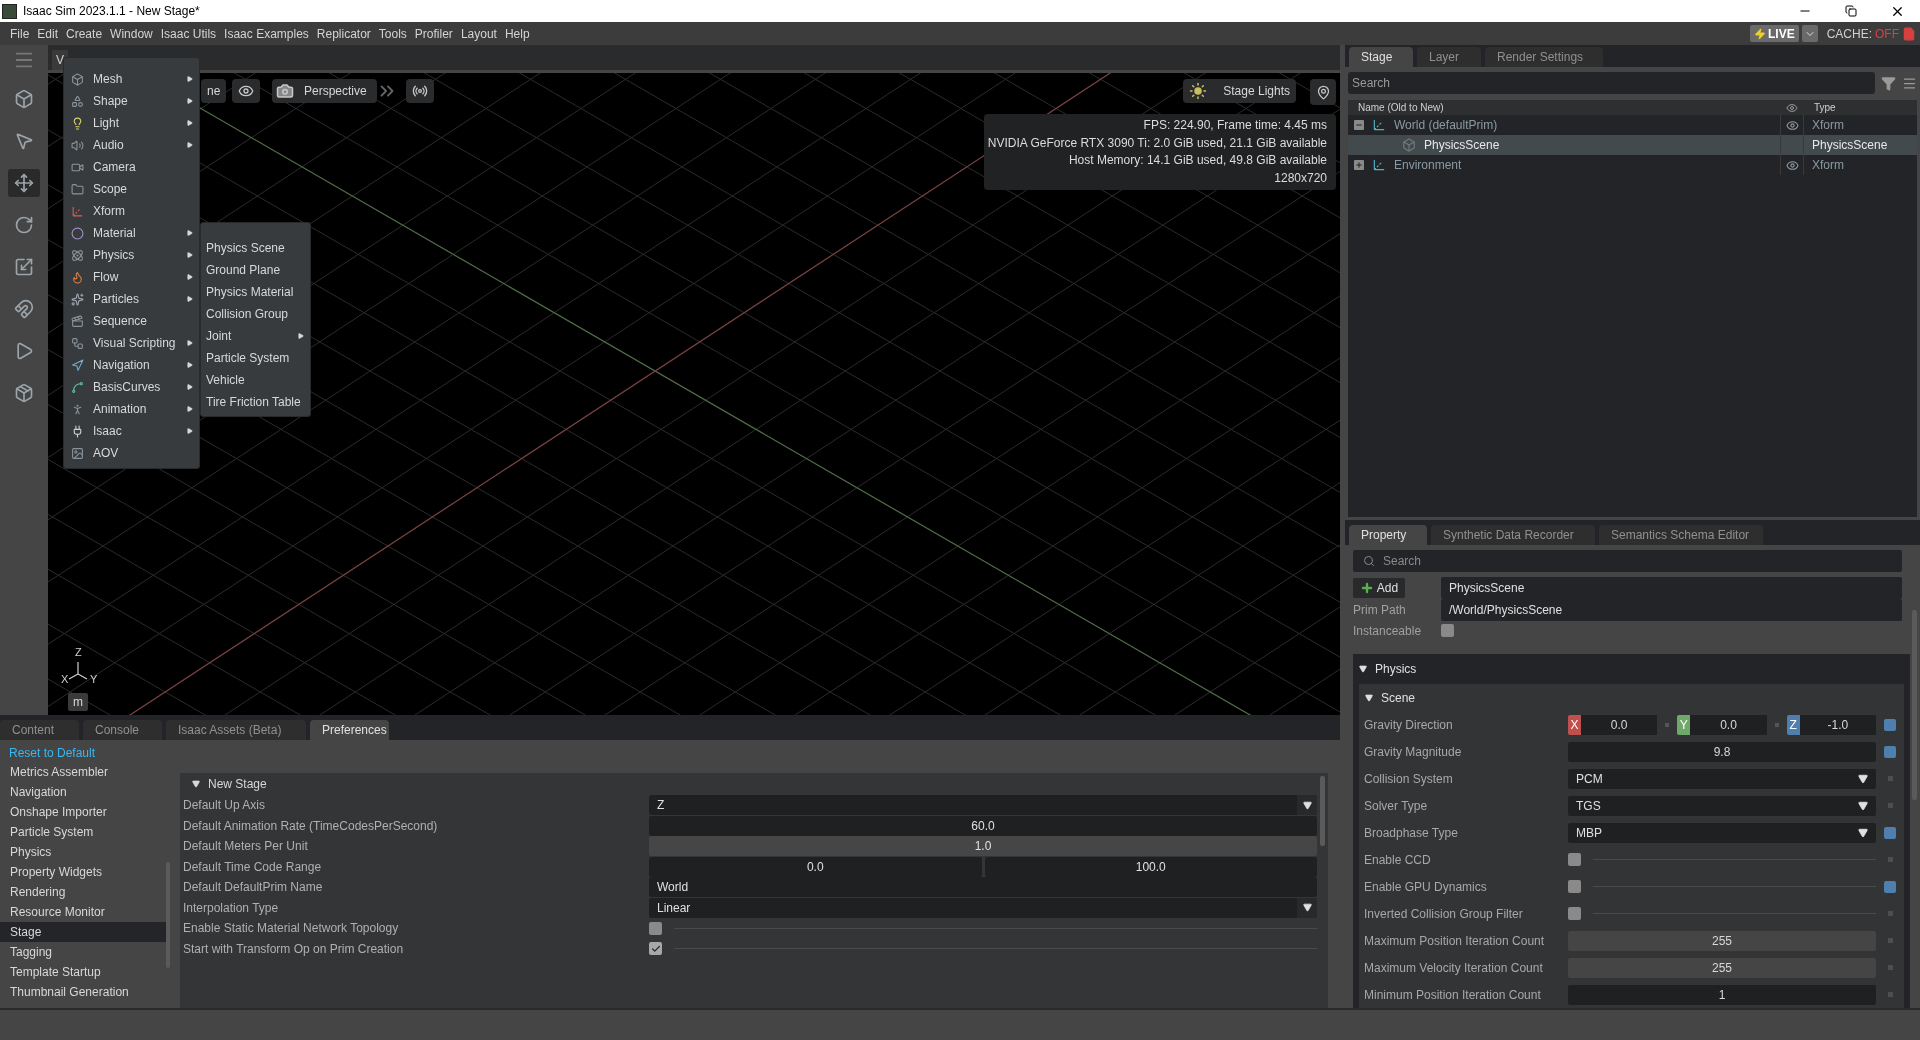 The width and height of the screenshot is (1920, 1040). I want to click on section-header: New Stage, so click(750, 784).